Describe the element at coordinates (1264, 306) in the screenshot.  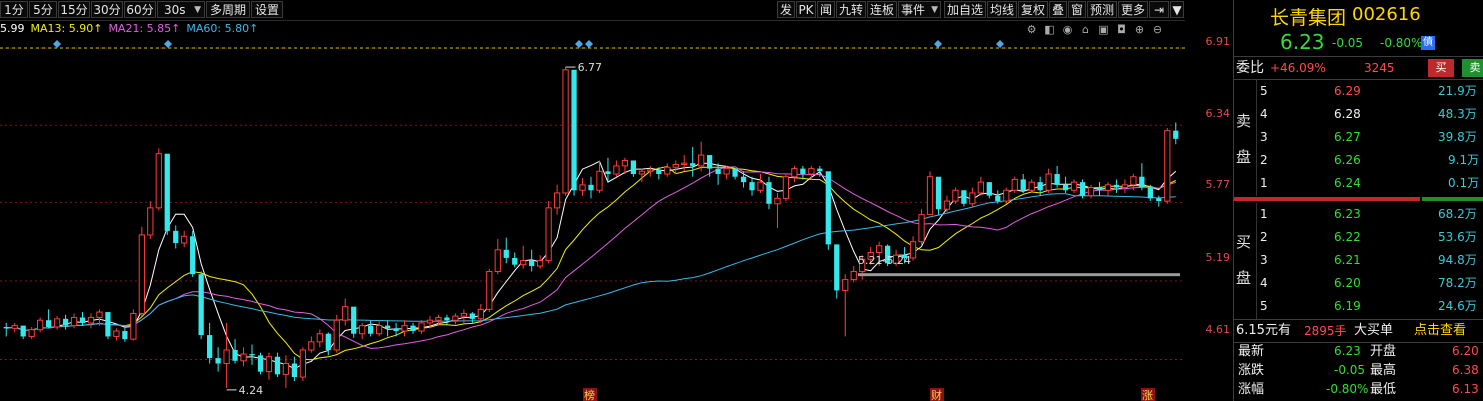
I see `bid-level: 5` at that location.